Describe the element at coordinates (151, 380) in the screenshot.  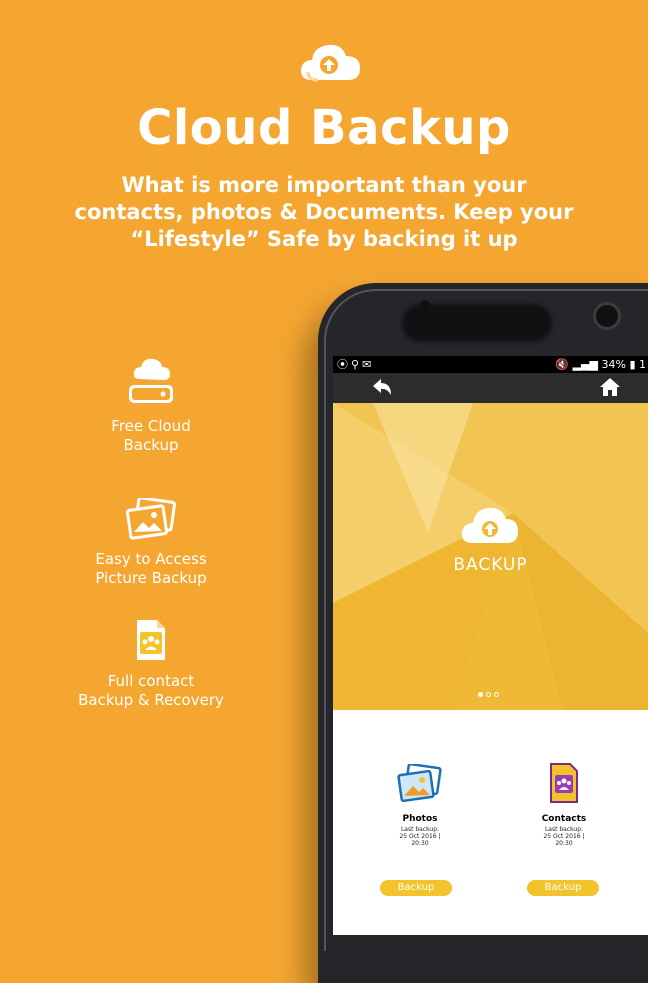
I see `cloud-drive-icon` at that location.